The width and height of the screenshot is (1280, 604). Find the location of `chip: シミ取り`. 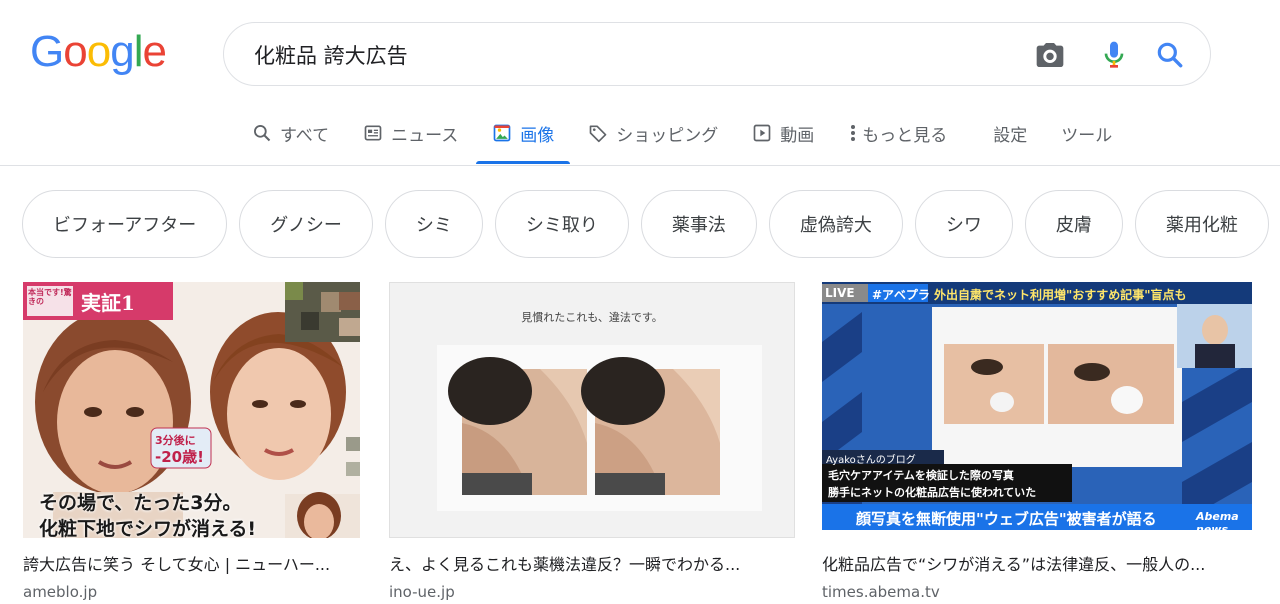

chip: シミ取り is located at coordinates (561, 224).